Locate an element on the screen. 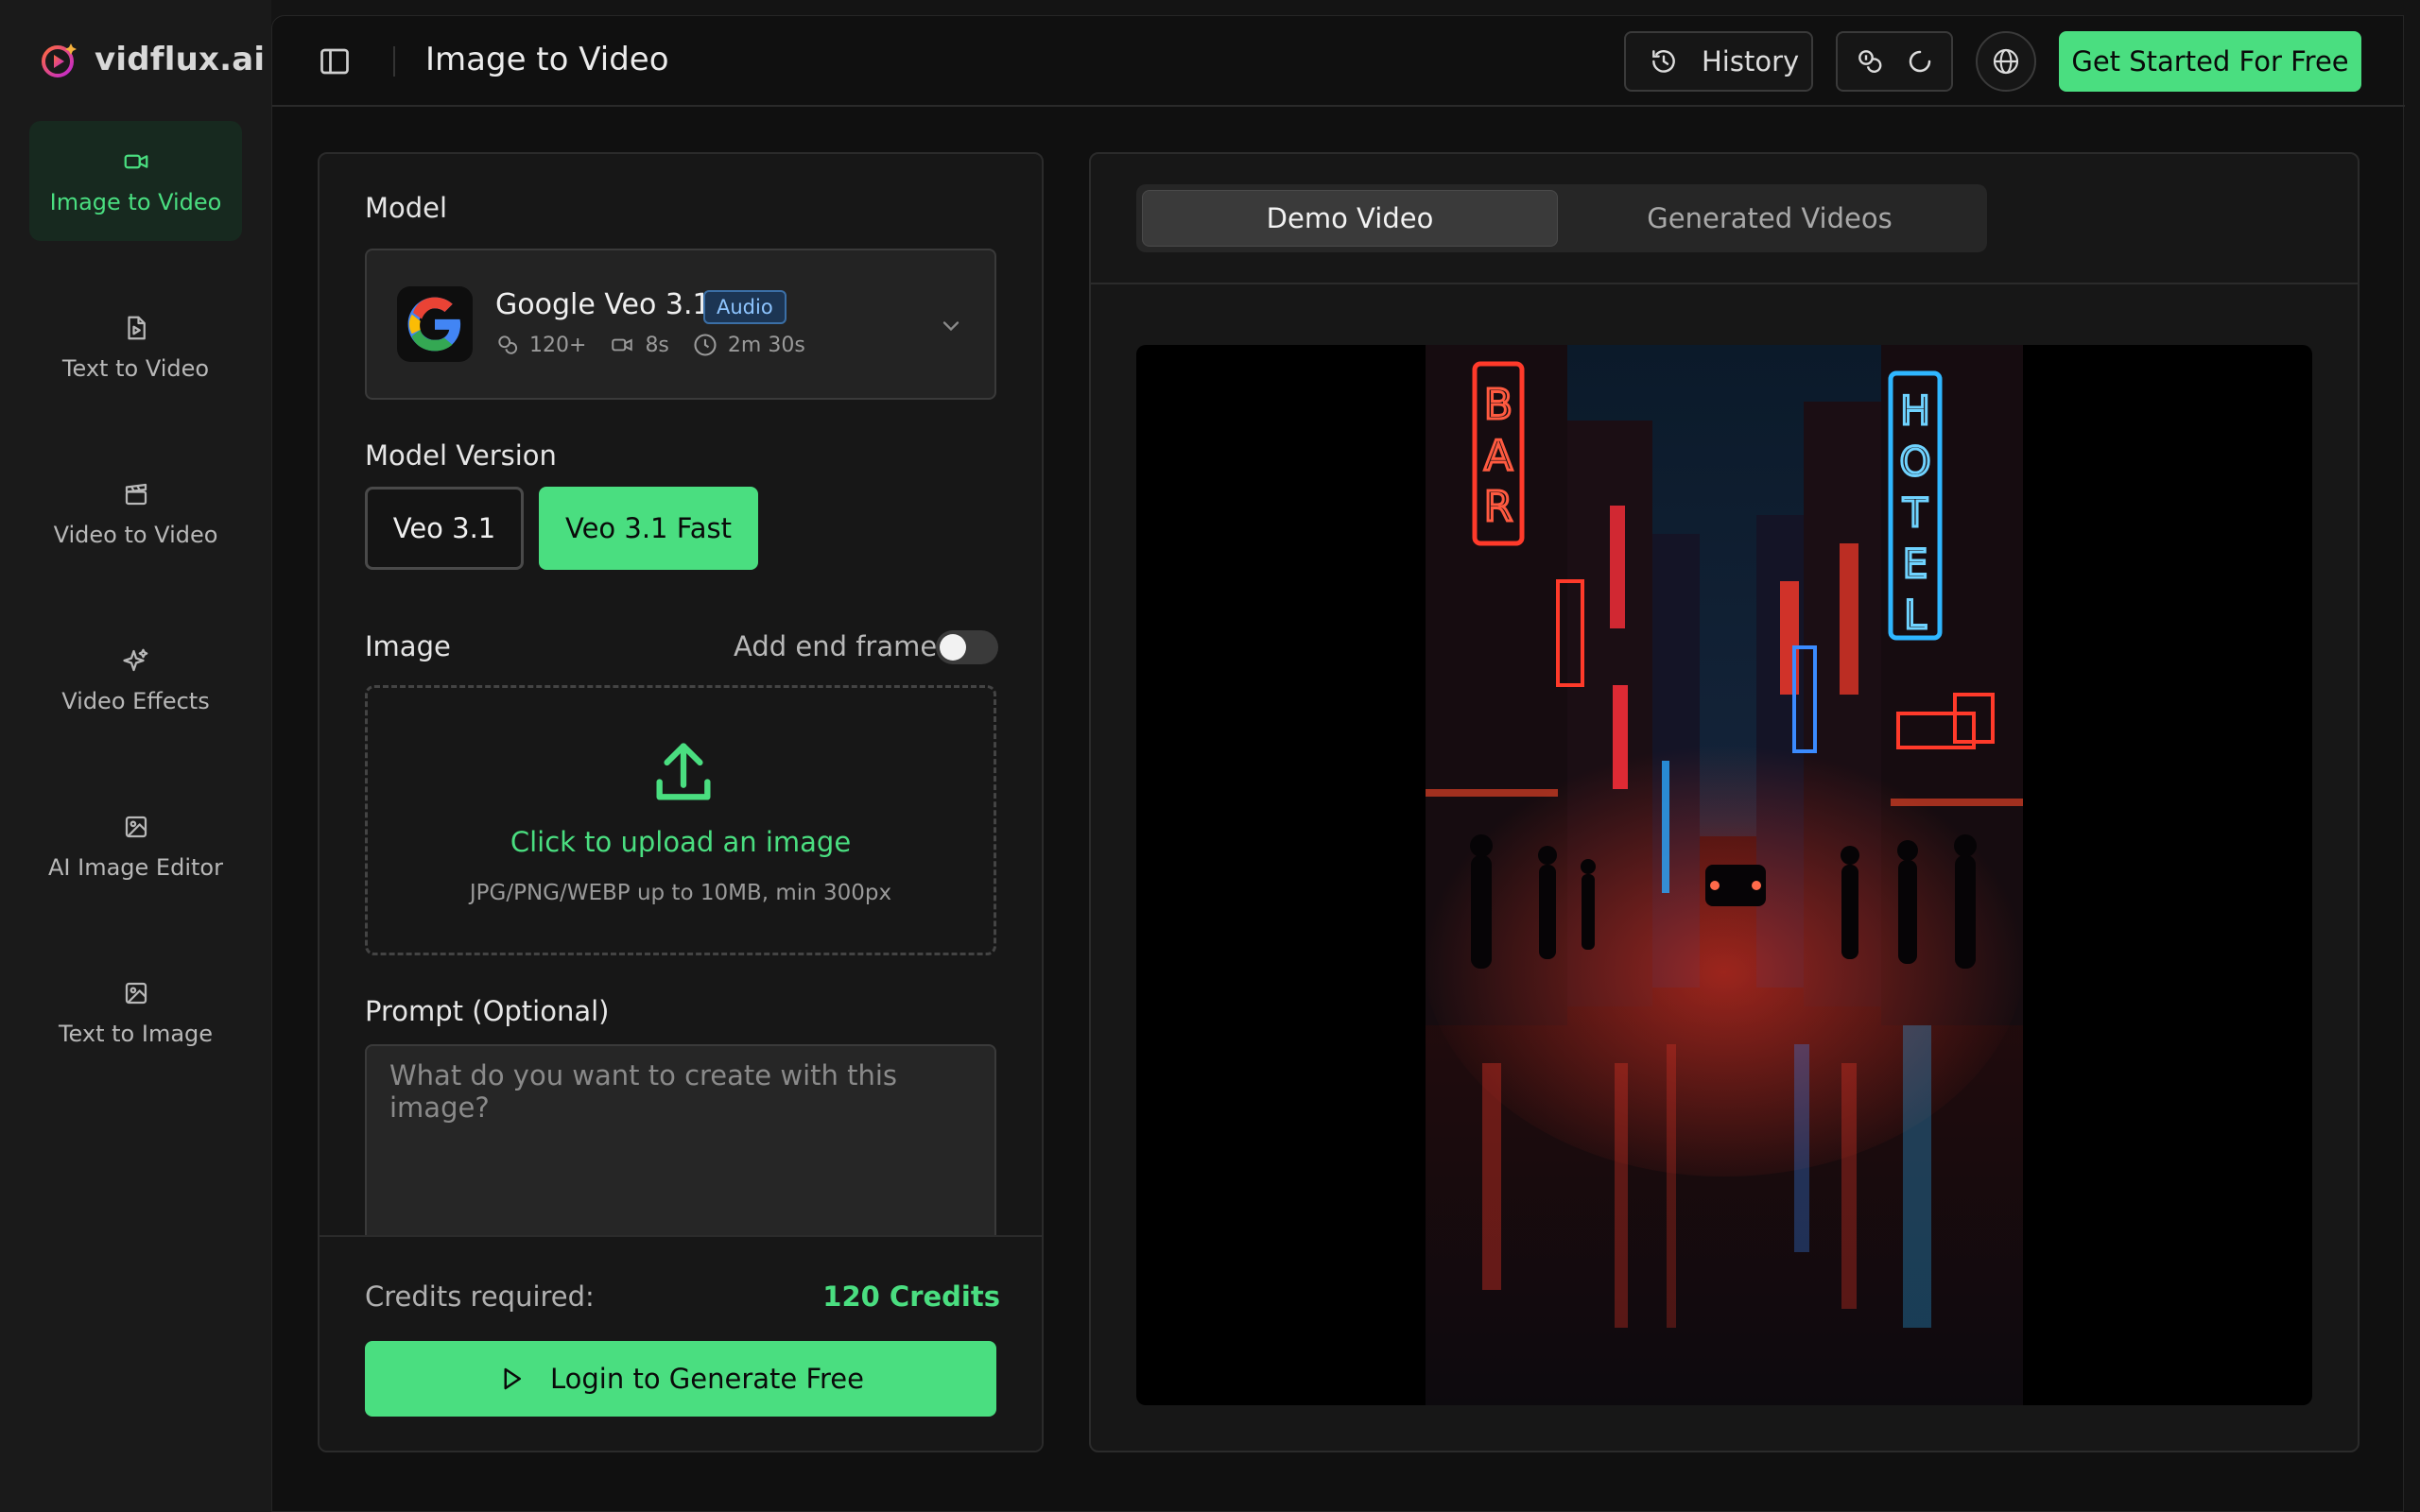 Image resolution: width=2420 pixels, height=1512 pixels. sidebar-item-video-to-video: Video to Video is located at coordinates (135, 514).